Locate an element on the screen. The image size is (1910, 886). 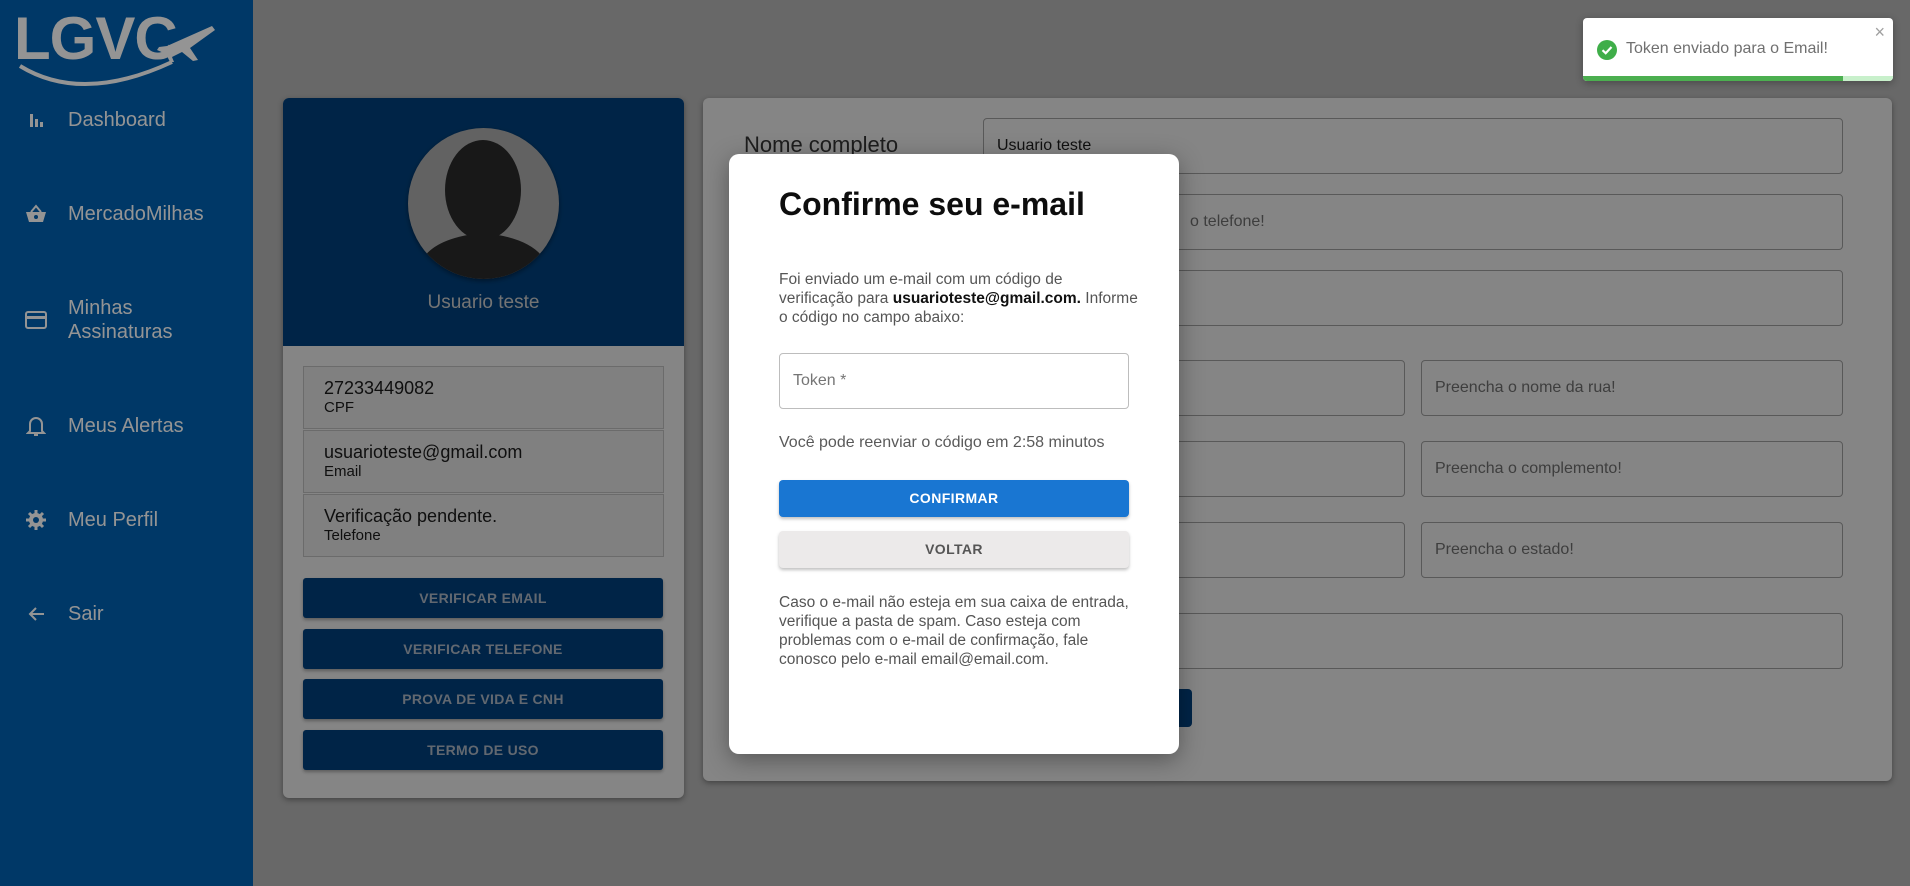
check-circle-icon is located at coordinates (1607, 50).